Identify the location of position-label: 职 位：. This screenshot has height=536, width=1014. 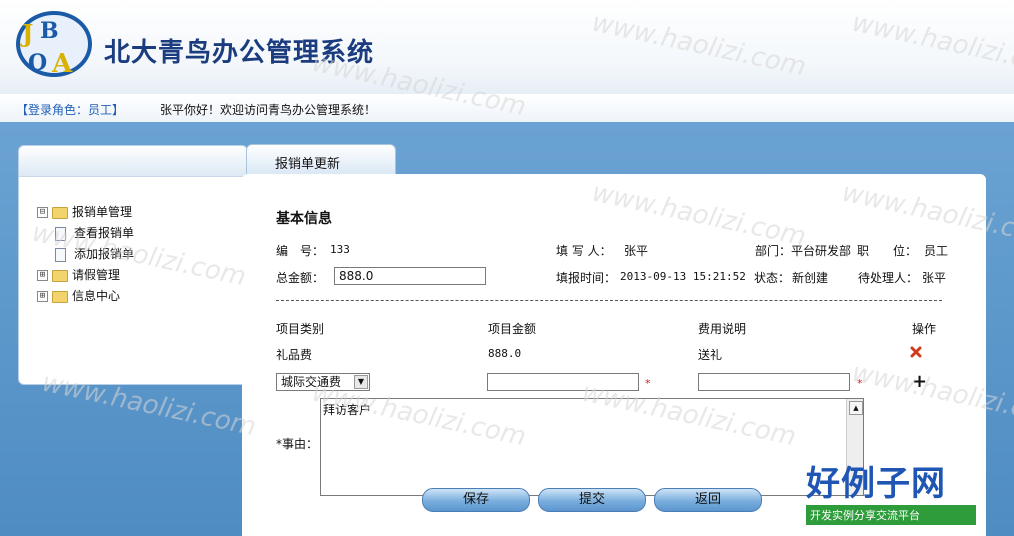
(887, 251).